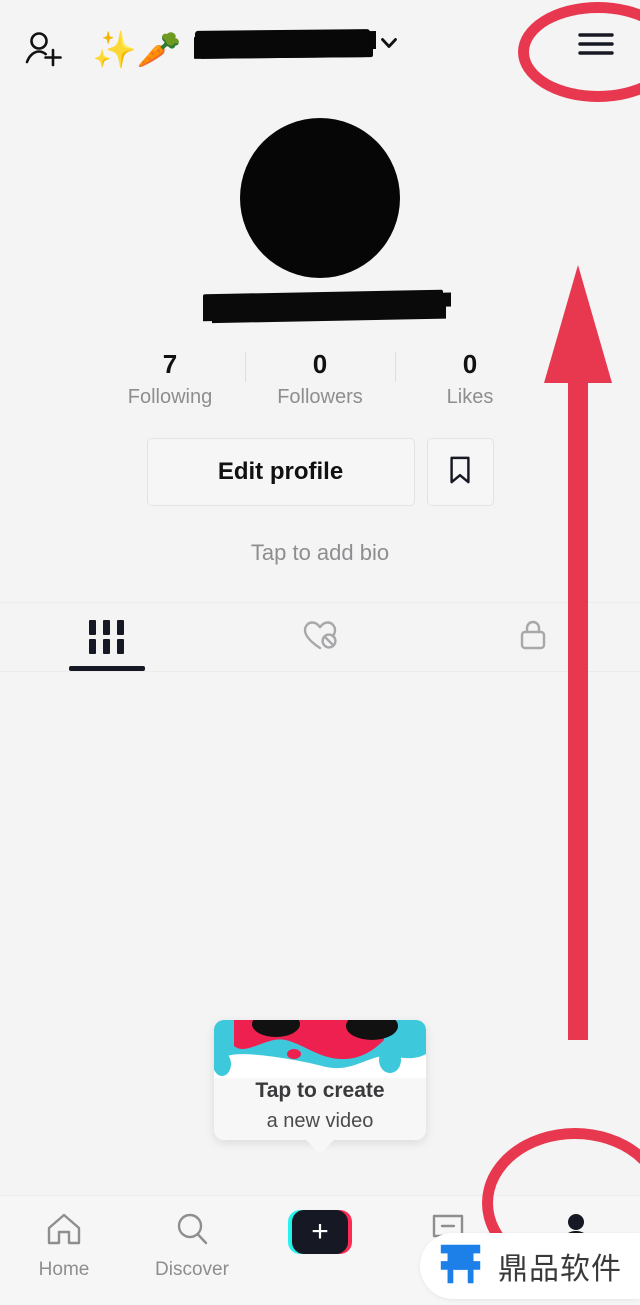 This screenshot has width=640, height=1305. I want to click on username-selector, so click(297, 43).